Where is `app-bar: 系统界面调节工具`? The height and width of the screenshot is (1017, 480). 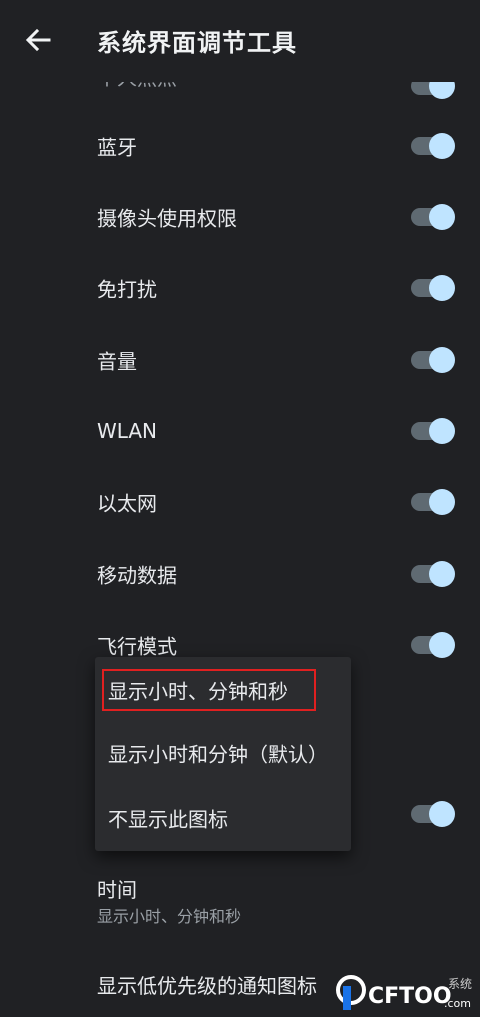 app-bar: 系统界面调节工具 is located at coordinates (240, 41).